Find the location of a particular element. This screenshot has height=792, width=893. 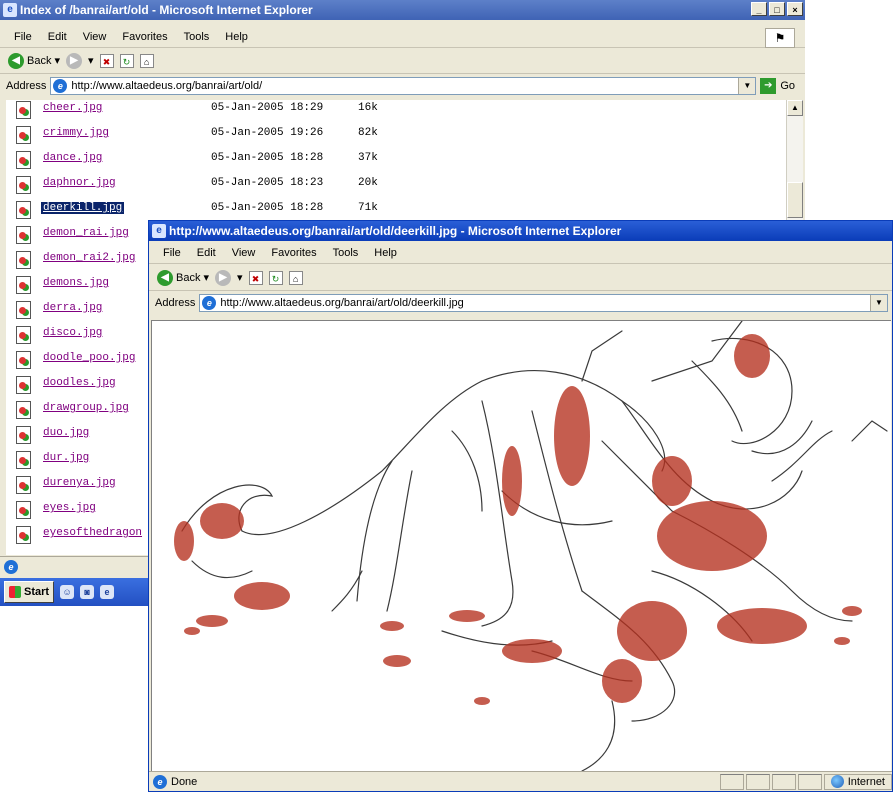

file-link: derra.jpg is located at coordinates (72, 308).